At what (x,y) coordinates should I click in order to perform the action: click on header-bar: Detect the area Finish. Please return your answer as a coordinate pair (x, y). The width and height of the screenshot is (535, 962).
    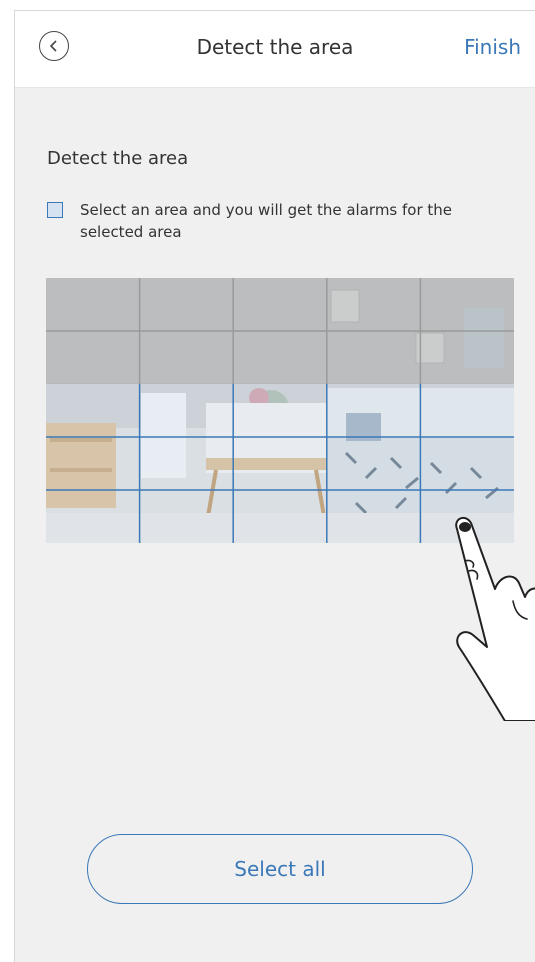
    Looking at the image, I should click on (275, 49).